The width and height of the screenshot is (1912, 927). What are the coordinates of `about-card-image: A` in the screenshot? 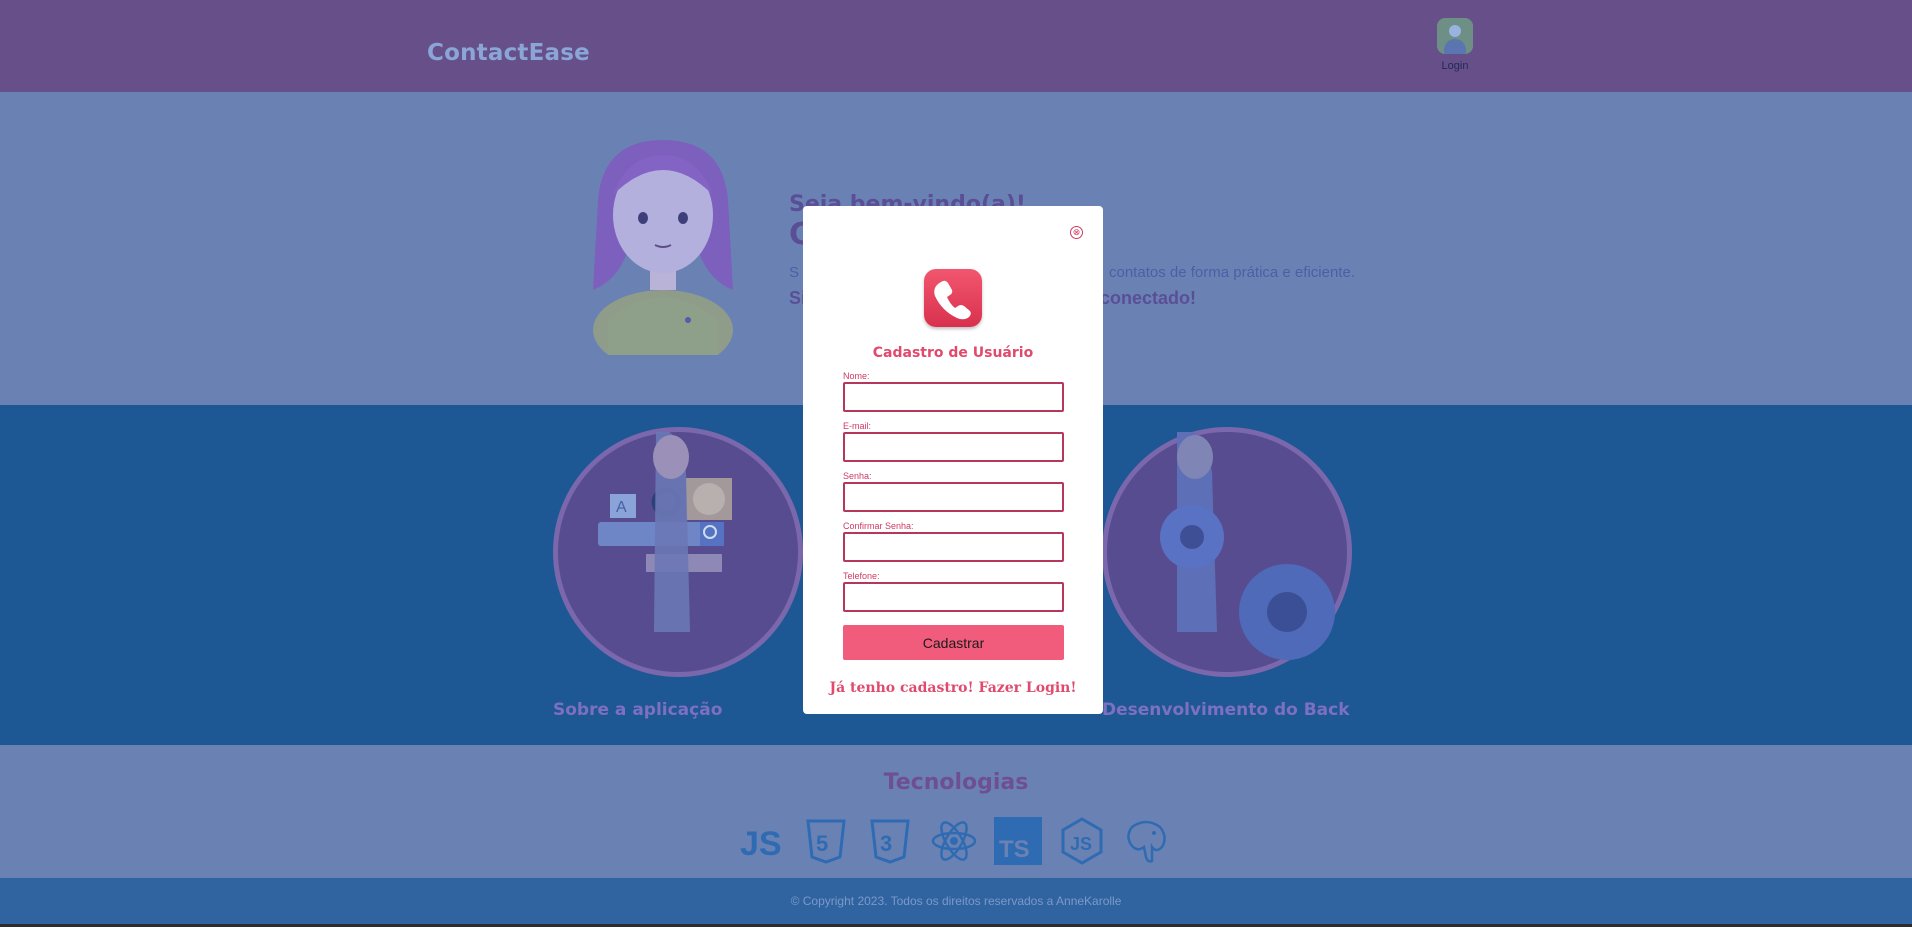 It's located at (678, 552).